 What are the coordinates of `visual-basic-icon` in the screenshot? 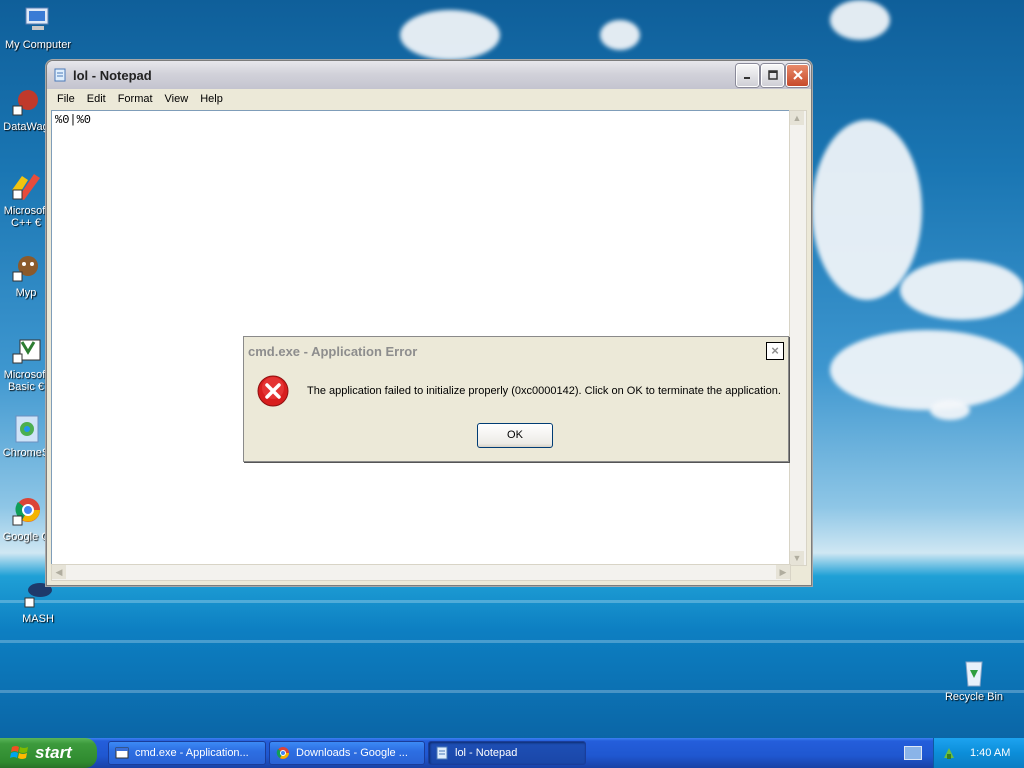 It's located at (26, 350).